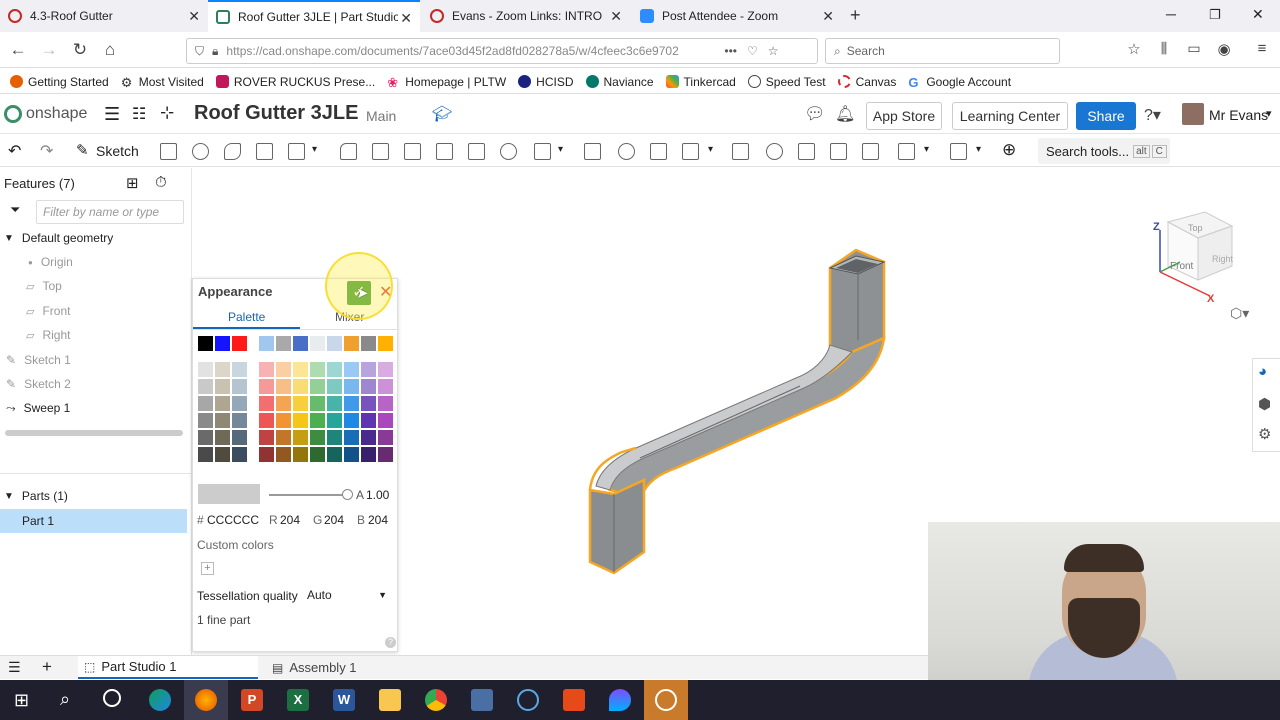  What do you see at coordinates (233, 520) in the screenshot?
I see `hex-input: CCCCCC` at bounding box center [233, 520].